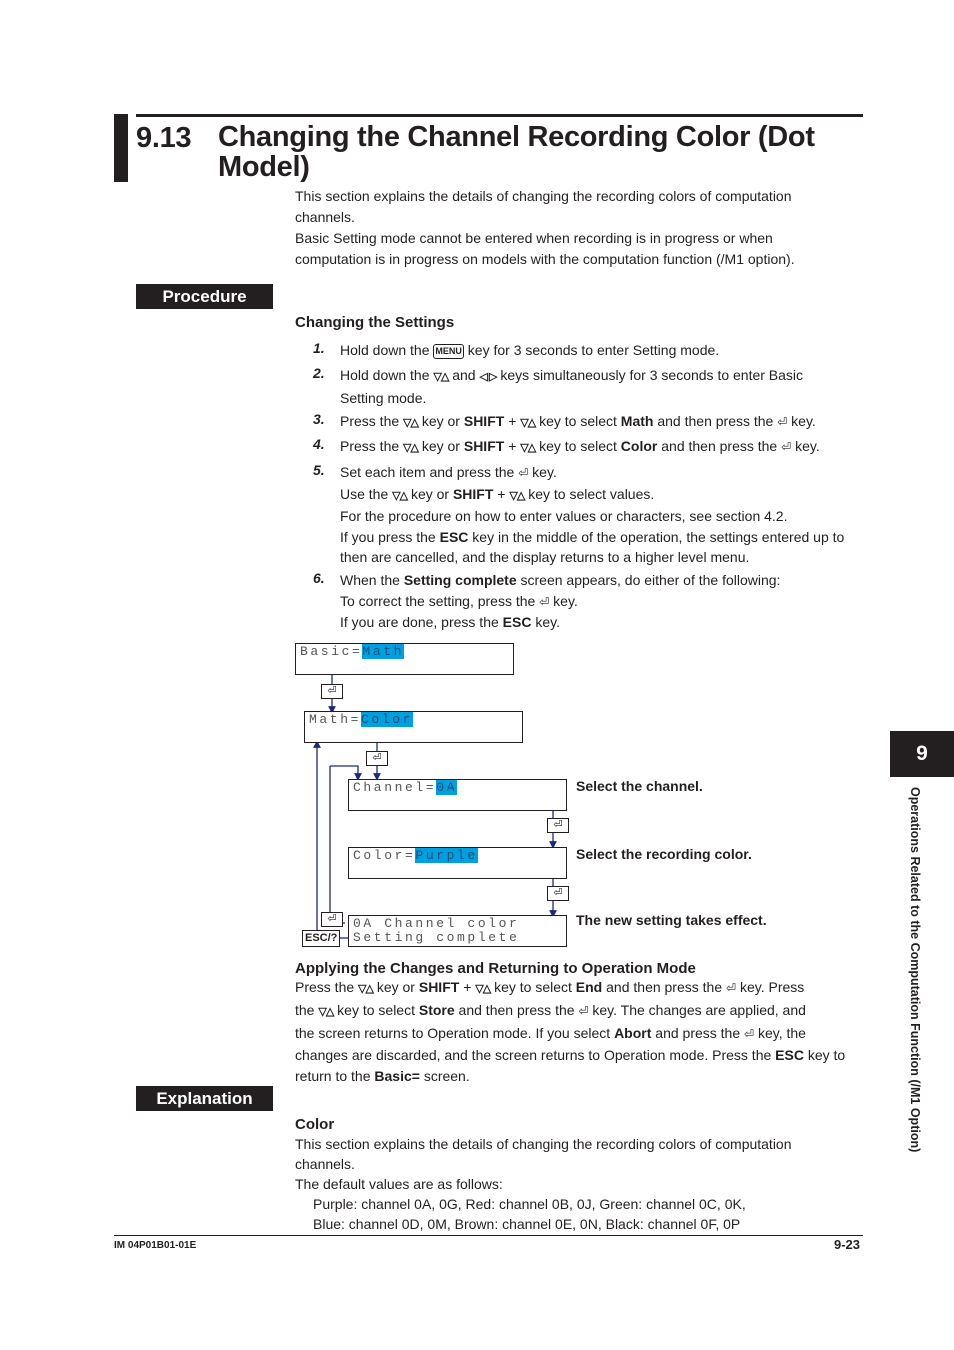 This screenshot has height=1350, width=954. I want to click on bold-term: Abort, so click(633, 1033).